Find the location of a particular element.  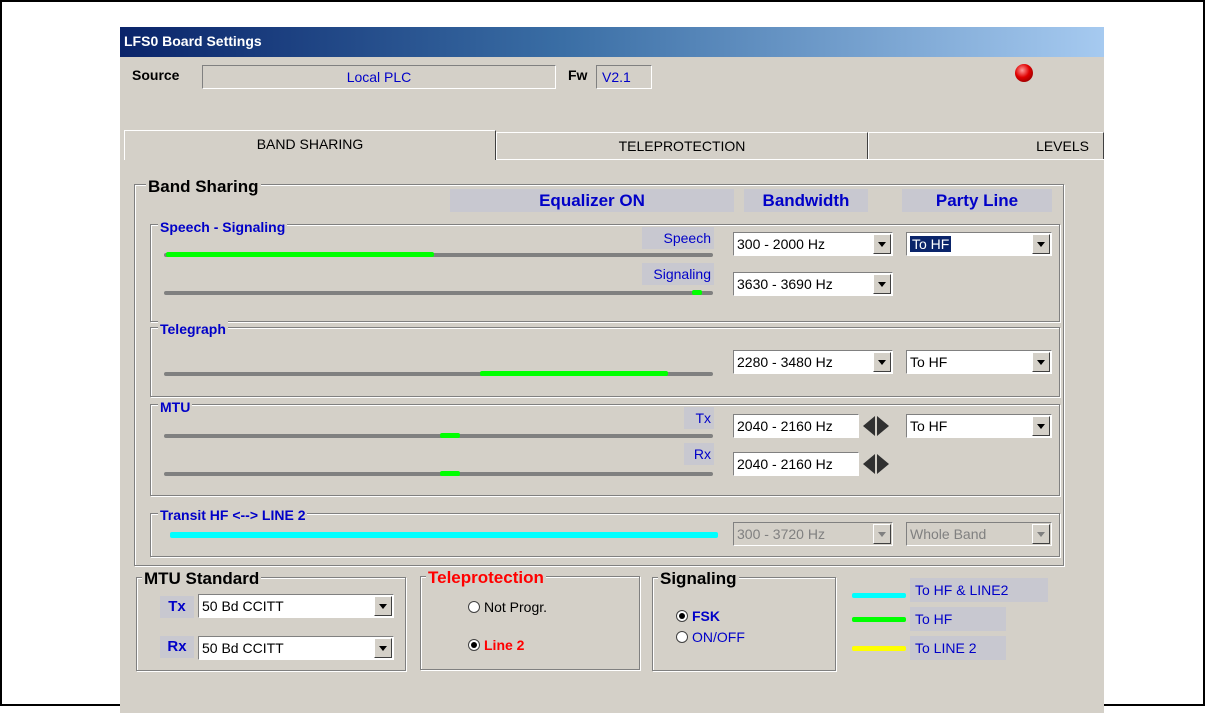

radio-not-progr: Not Progr. is located at coordinates (507, 607).